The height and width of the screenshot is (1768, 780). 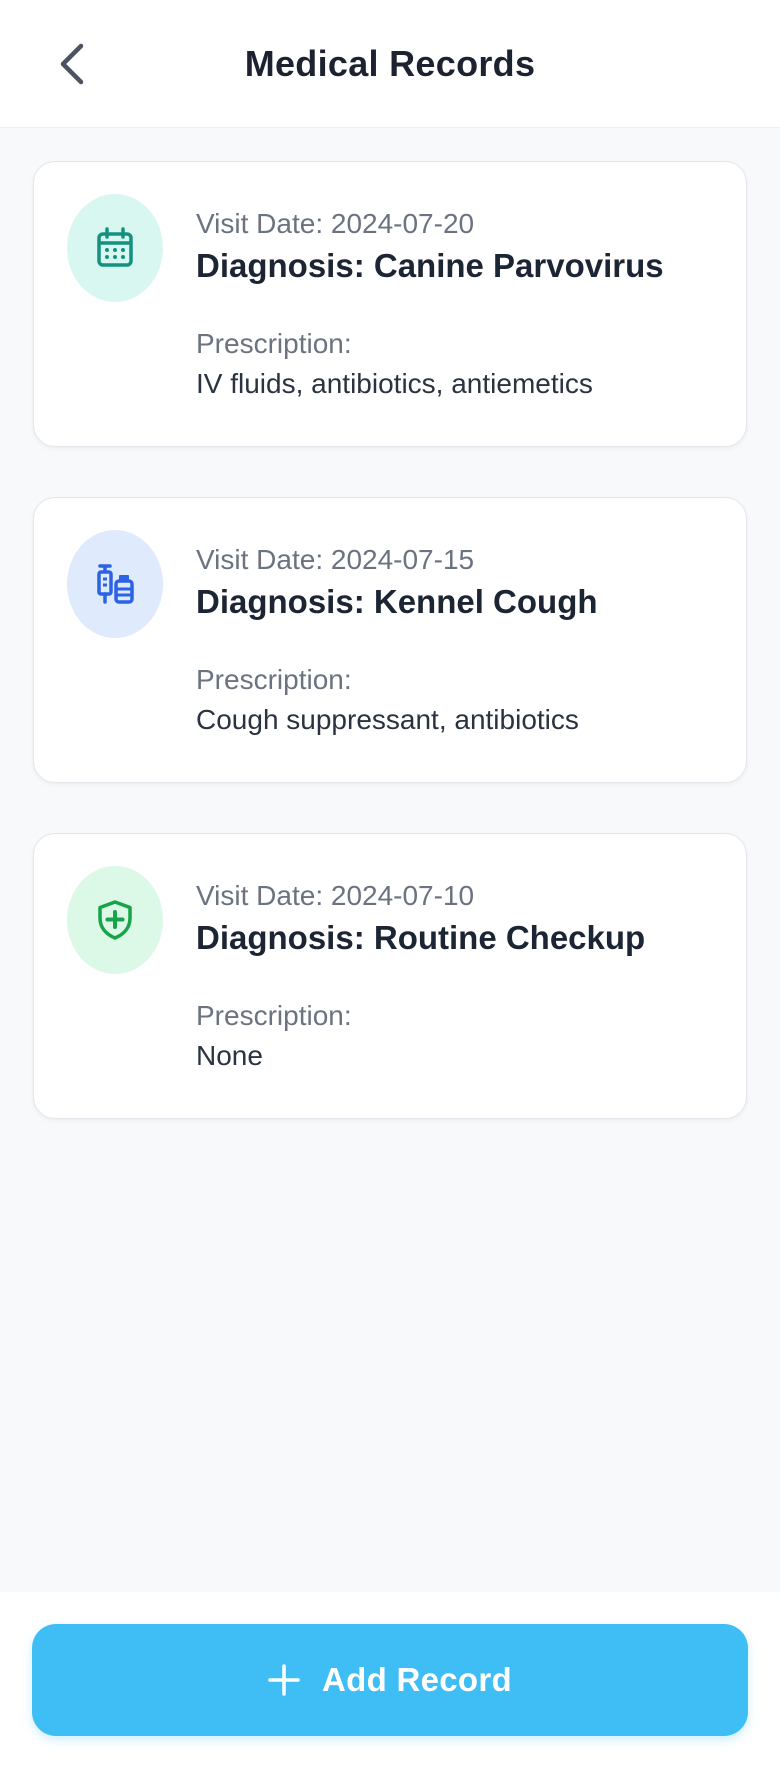 I want to click on prescription-value: IV fluids, antibiotics, antiemetics, so click(x=394, y=383).